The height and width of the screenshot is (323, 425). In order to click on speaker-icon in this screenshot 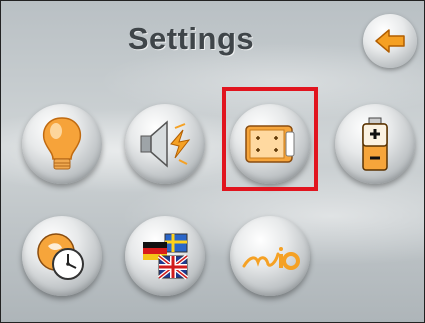, I will do `click(165, 144)`.